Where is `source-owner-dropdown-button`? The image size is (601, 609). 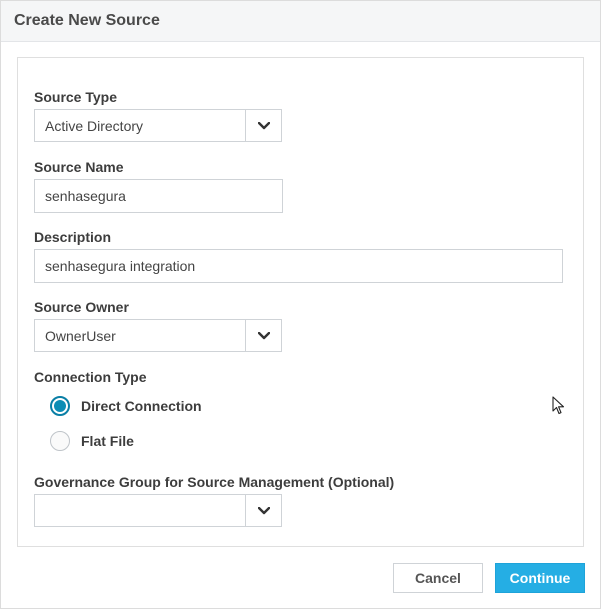
source-owner-dropdown-button is located at coordinates (263, 335).